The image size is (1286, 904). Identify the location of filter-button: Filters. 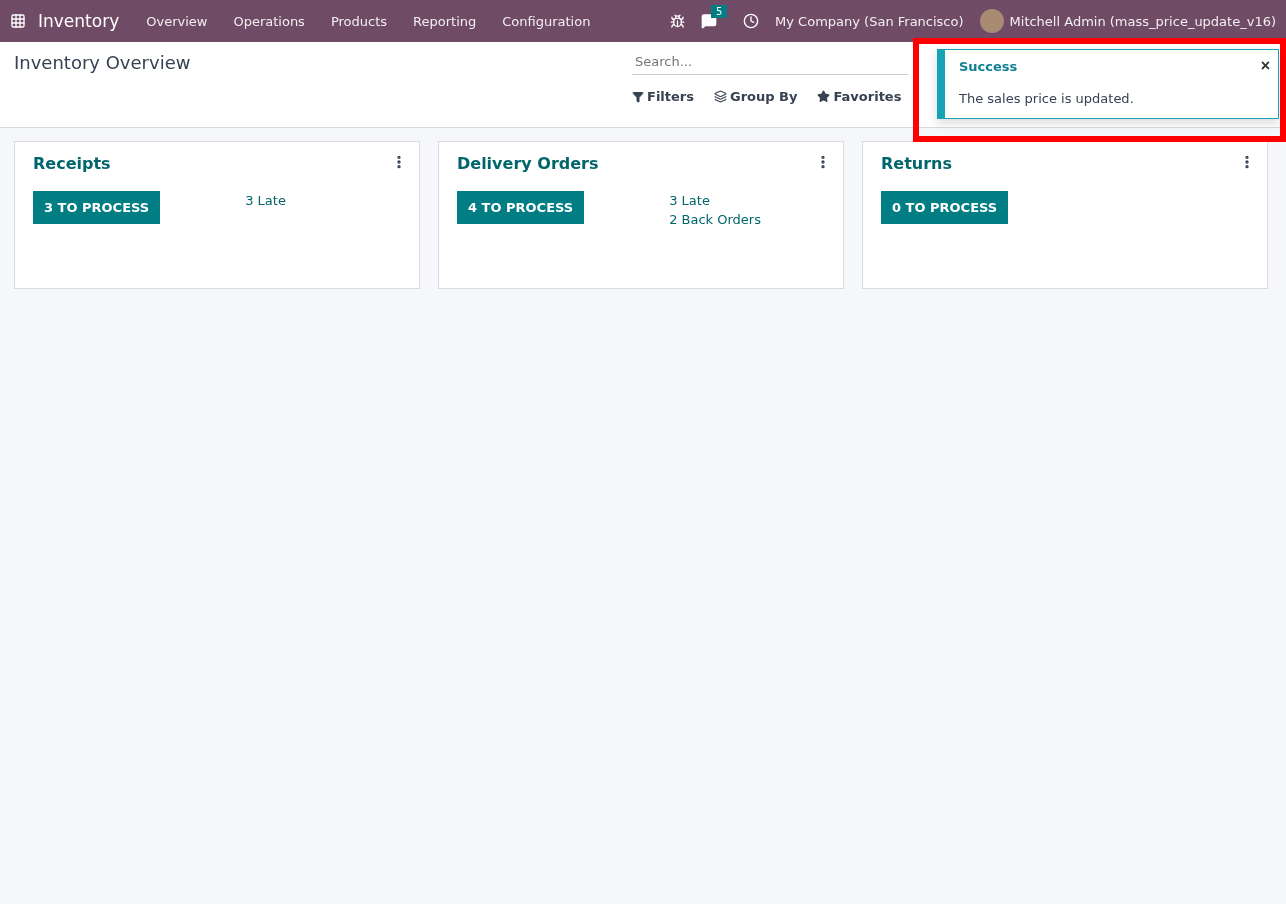
(663, 96).